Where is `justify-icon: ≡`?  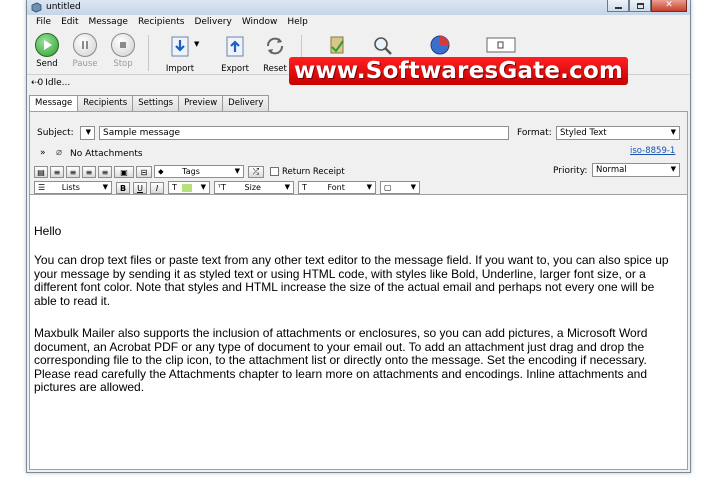
justify-icon: ≡ is located at coordinates (105, 172).